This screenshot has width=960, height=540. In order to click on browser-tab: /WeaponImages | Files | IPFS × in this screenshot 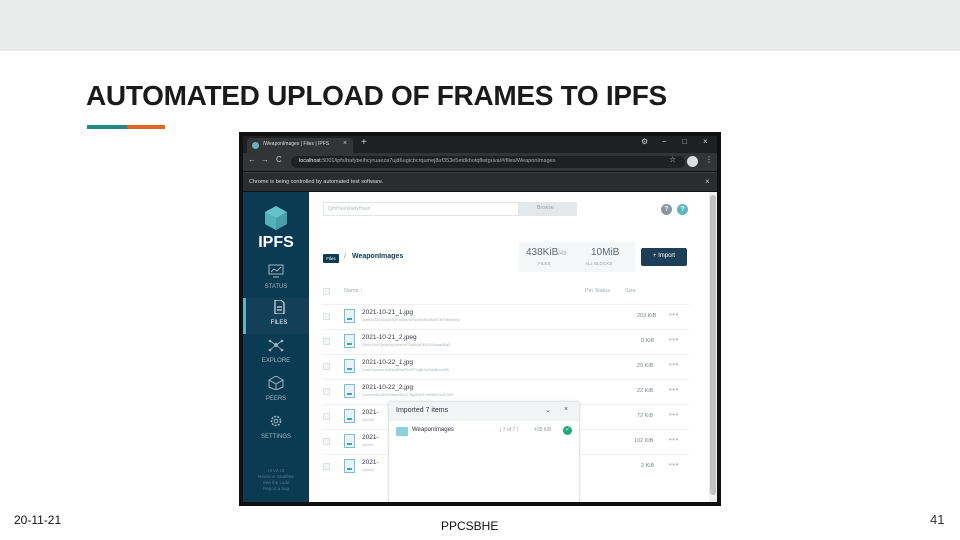, I will do `click(300, 145)`.